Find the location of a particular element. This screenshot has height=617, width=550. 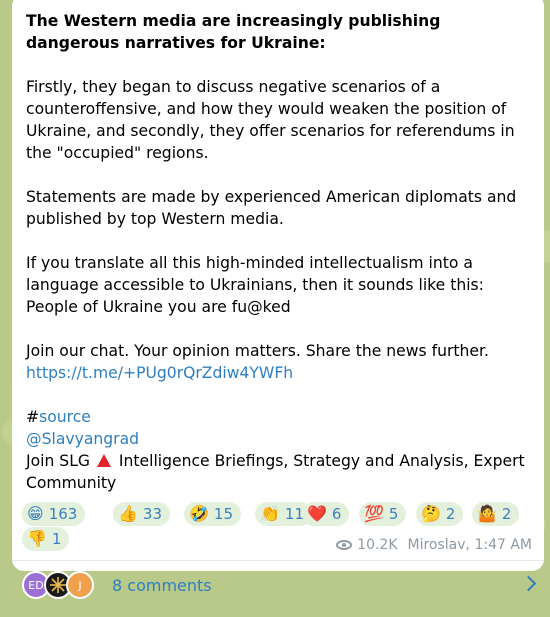

message-meta: 10.2K Miroslav, 1:47 AM is located at coordinates (434, 545).